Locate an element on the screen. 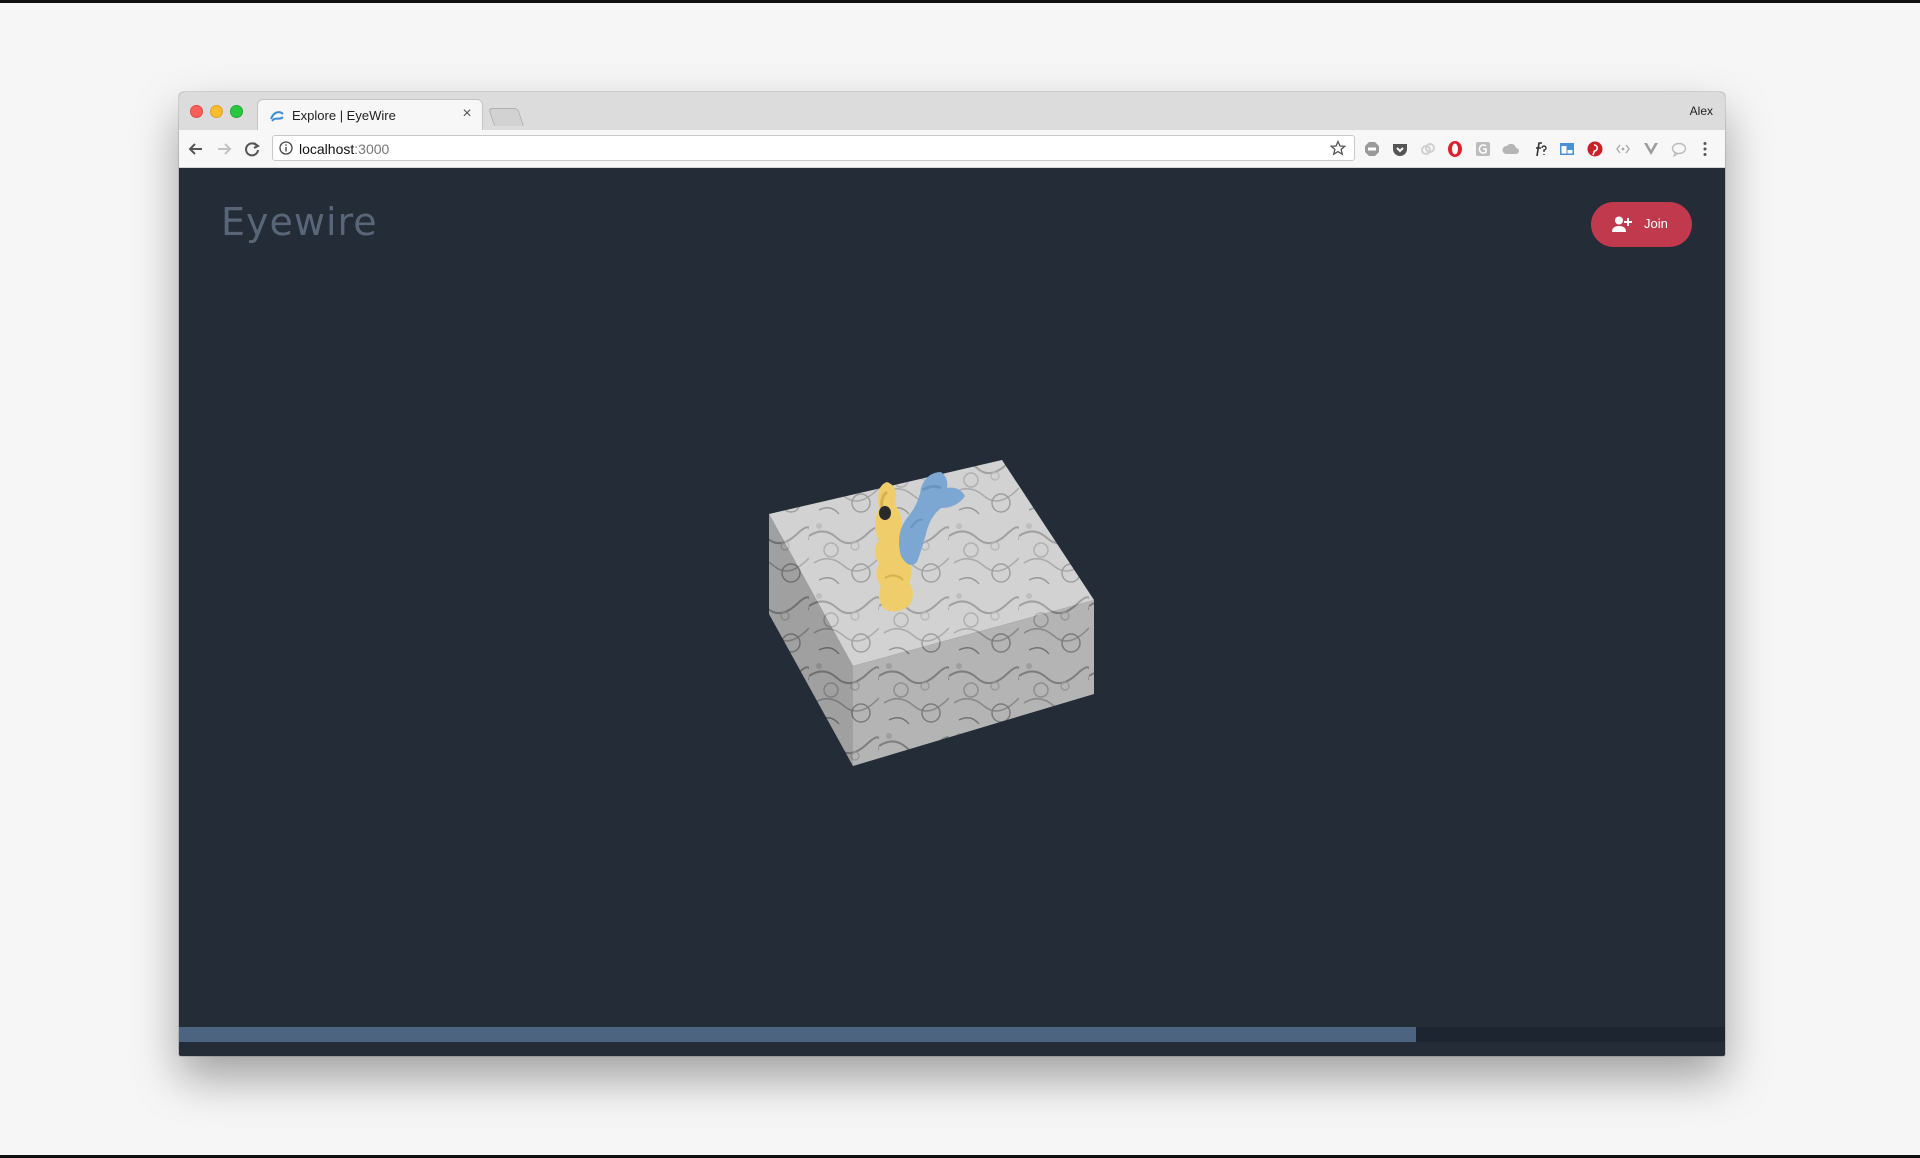 This screenshot has width=1920, height=1158. abp-icon is located at coordinates (1372, 149).